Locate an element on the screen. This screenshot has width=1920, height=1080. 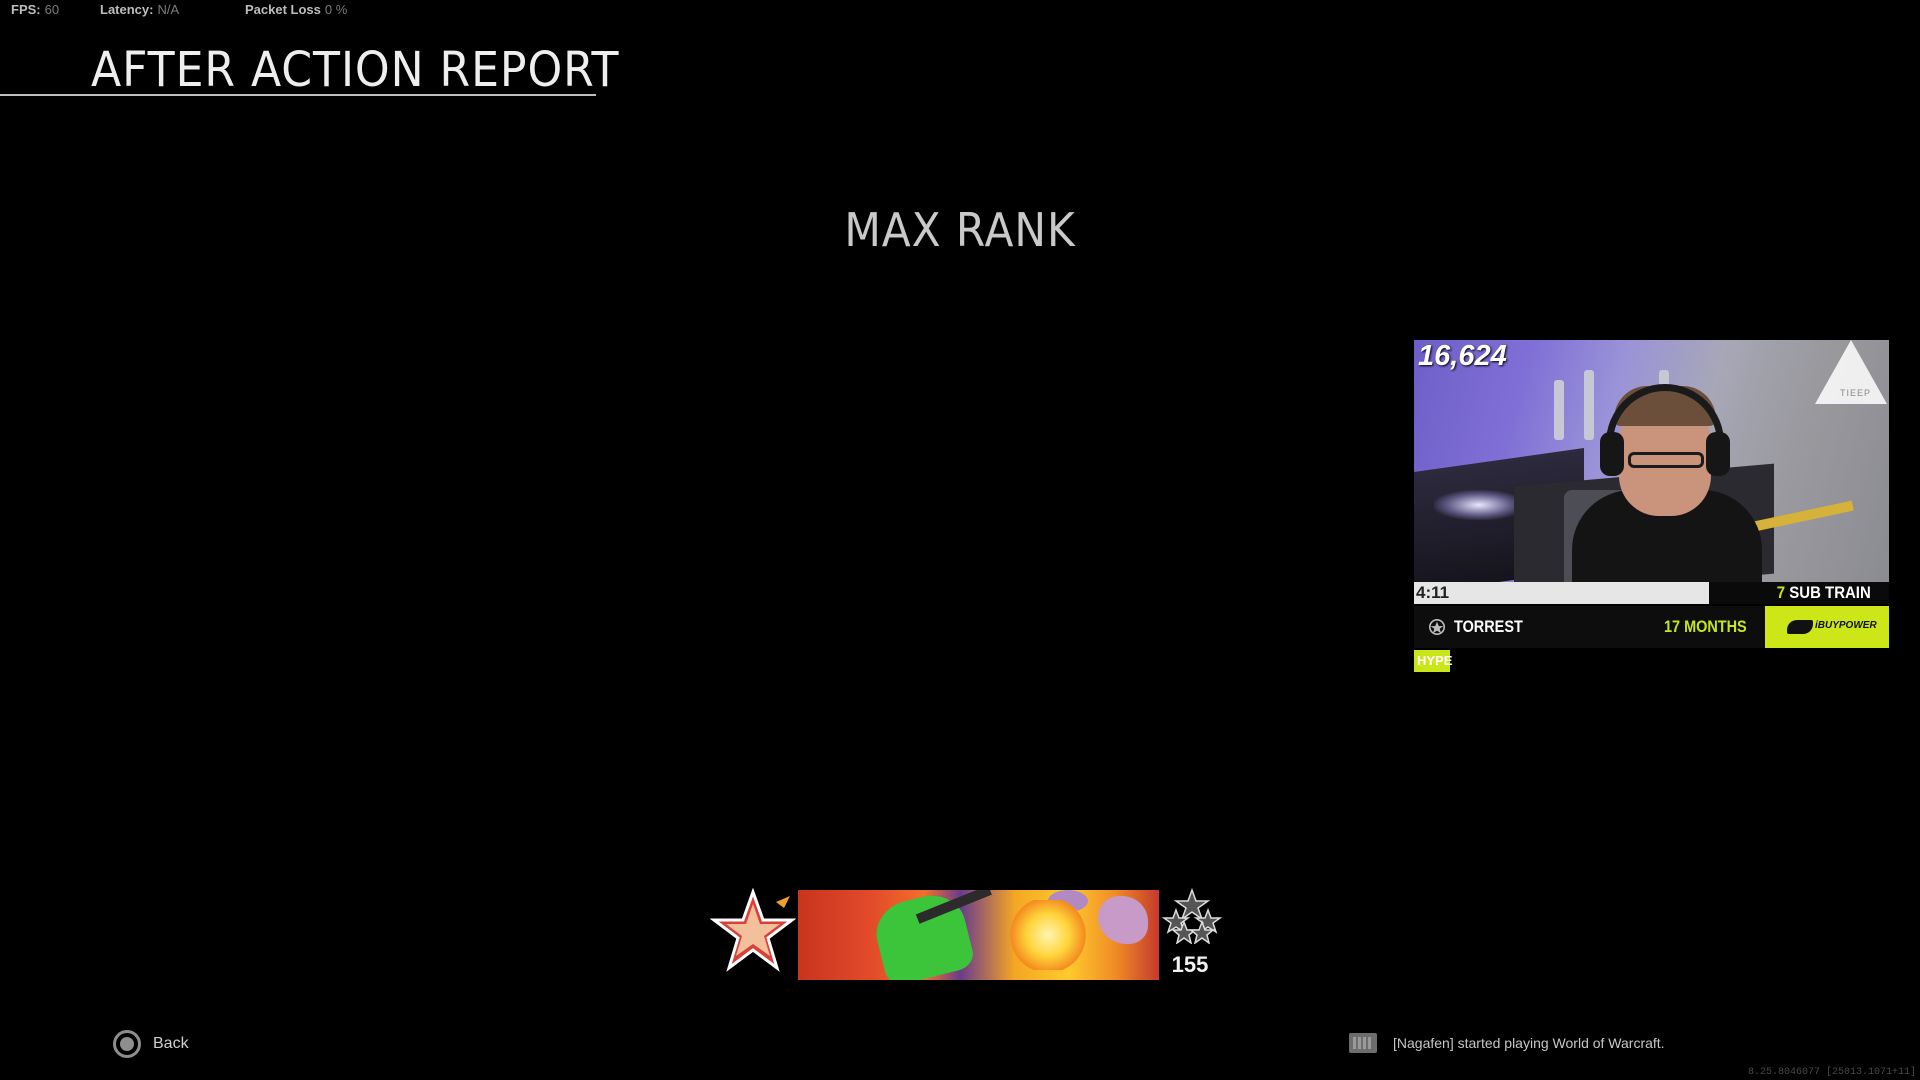
max-rank-text: MAX RANK is located at coordinates (960, 230).